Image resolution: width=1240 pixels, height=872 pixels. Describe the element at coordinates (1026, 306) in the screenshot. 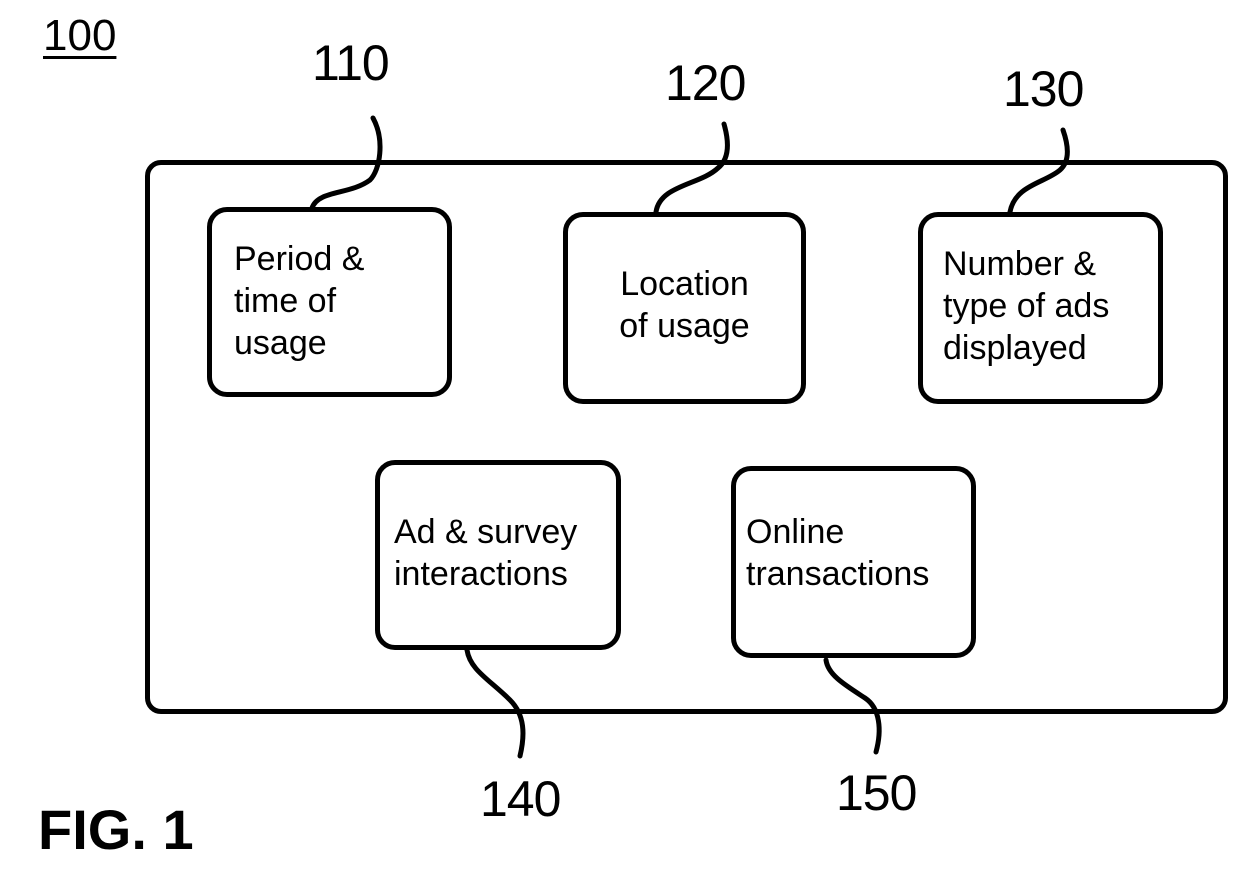

I see `component-label: Number & type of ads displayed` at that location.